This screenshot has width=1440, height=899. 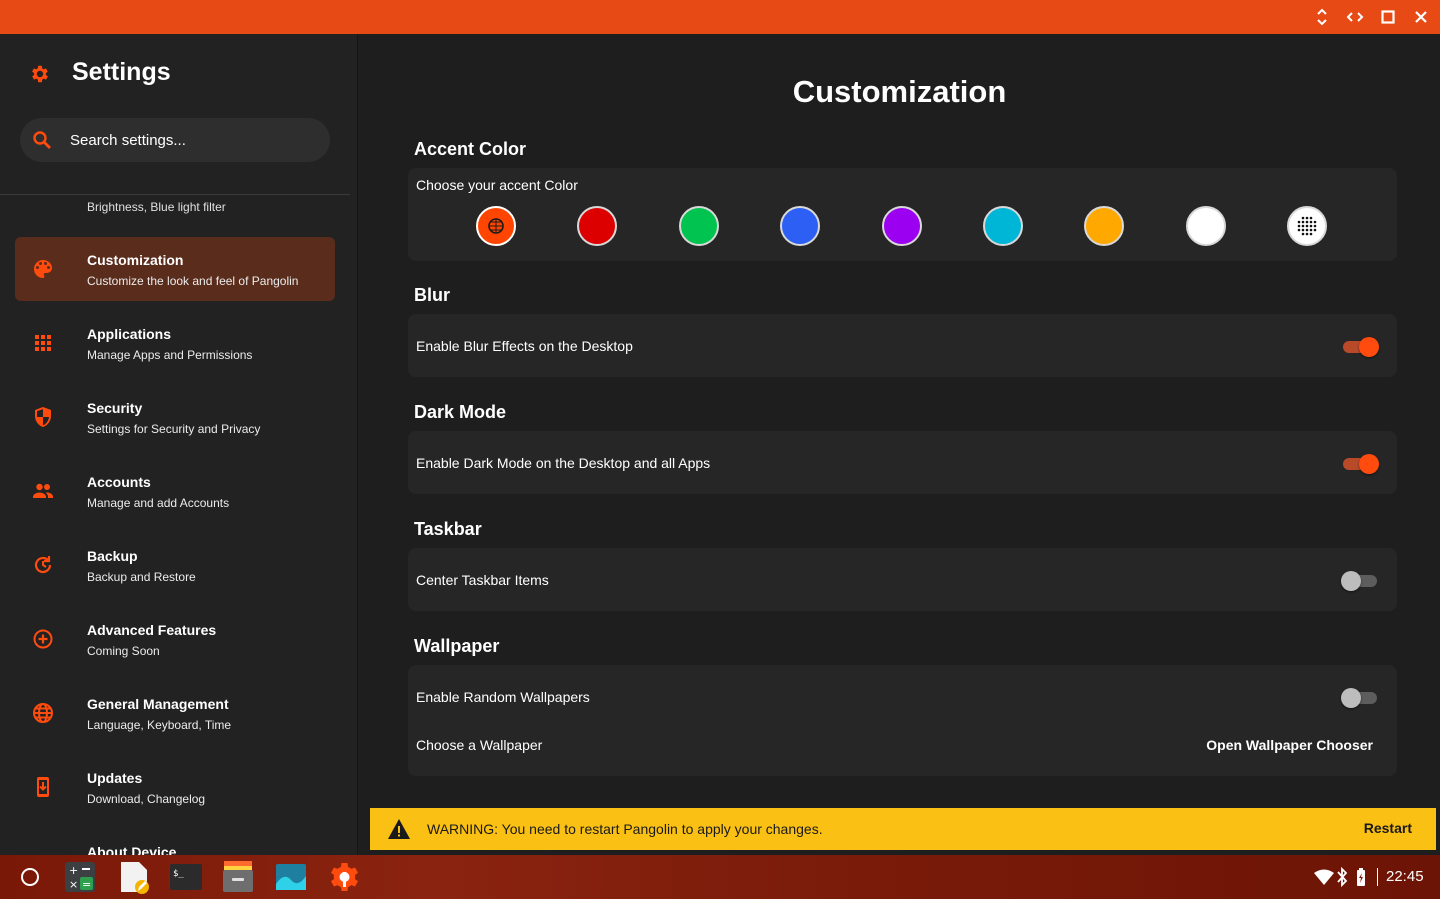 I want to click on sidebar-item-subtitle: Settings for Security and Privacy, so click(x=174, y=429).